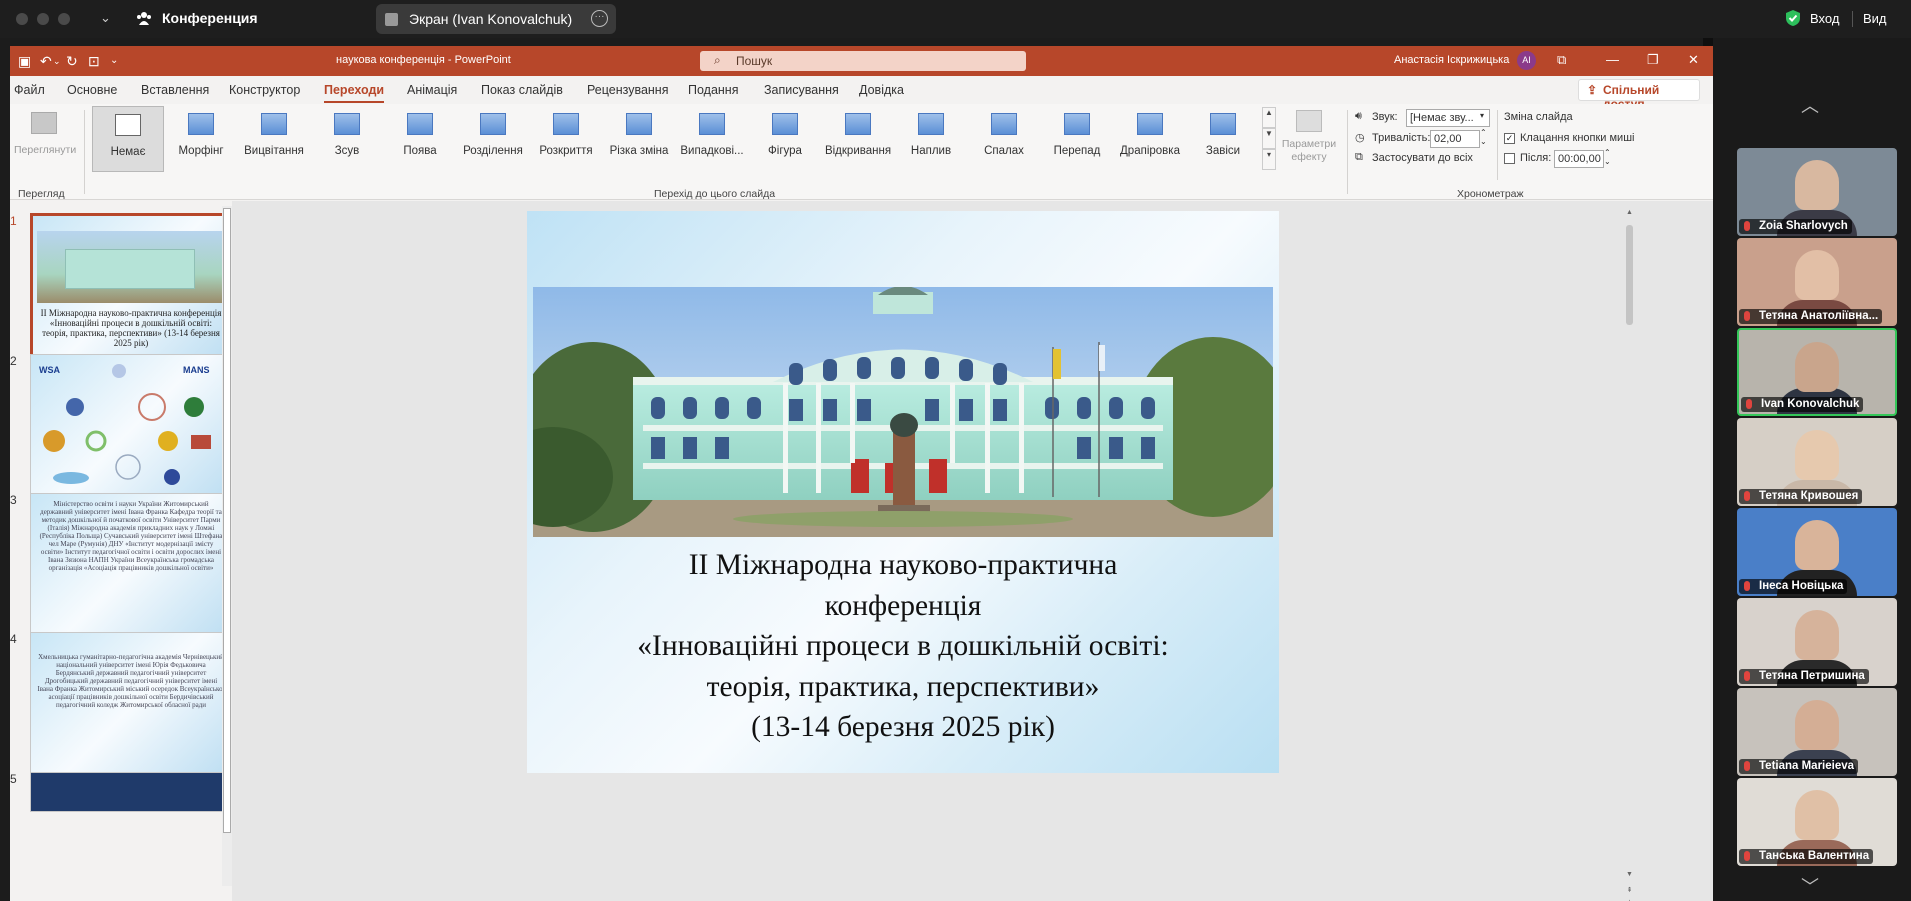 The width and height of the screenshot is (1911, 901). What do you see at coordinates (496, 19) in the screenshot?
I see `screen-share-pill: Экран (Ivan Konovalchuk) ···` at bounding box center [496, 19].